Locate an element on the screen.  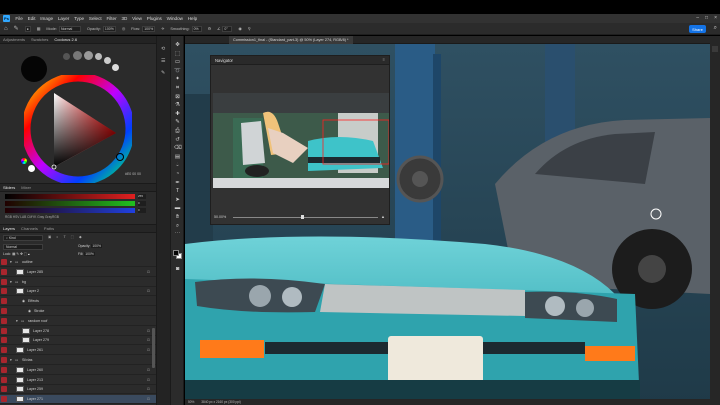
panel-collapse-icon is located at coordinates (715, 49).